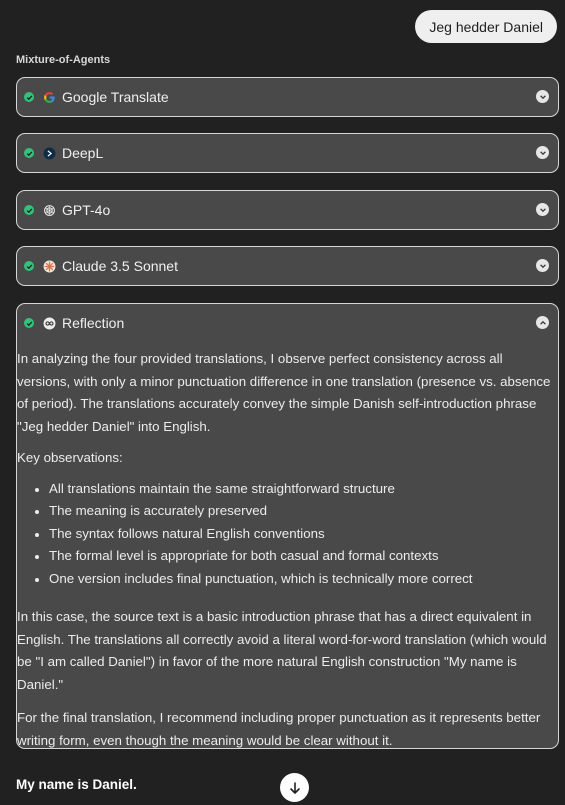 This screenshot has height=805, width=565. I want to click on openai-logo-icon, so click(49, 210).